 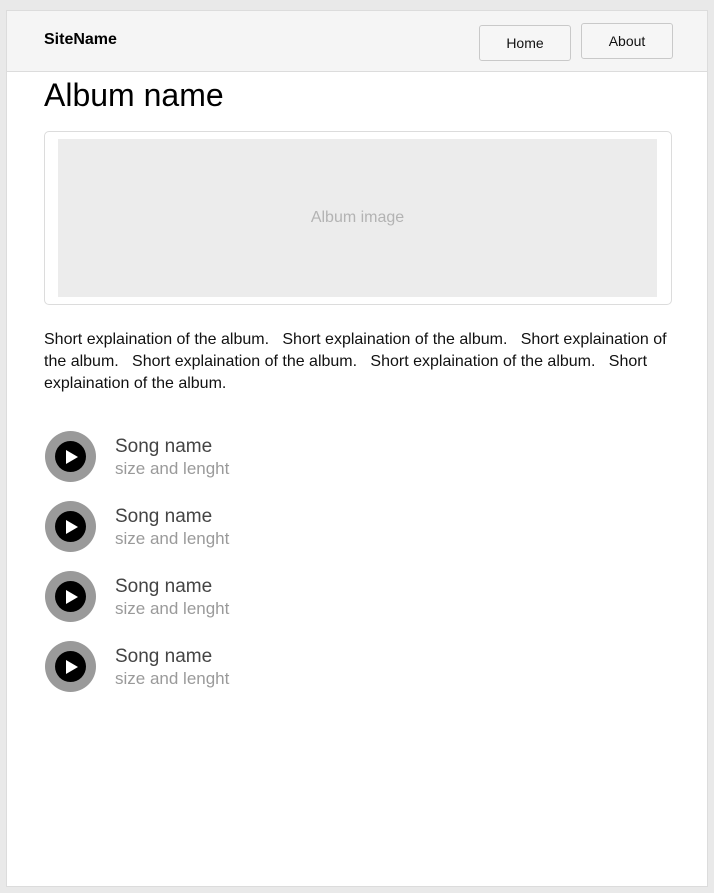 I want to click on site-brand: SiteName, so click(x=80, y=40).